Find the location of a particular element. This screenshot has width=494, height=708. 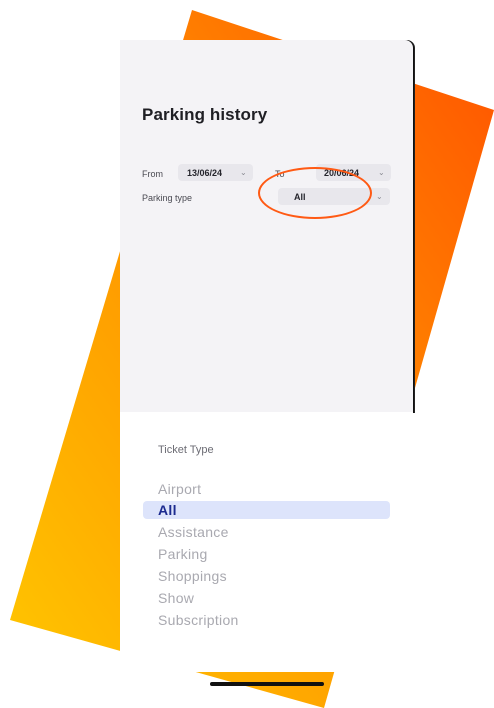

parking-type-label: Parking type is located at coordinates (167, 198).